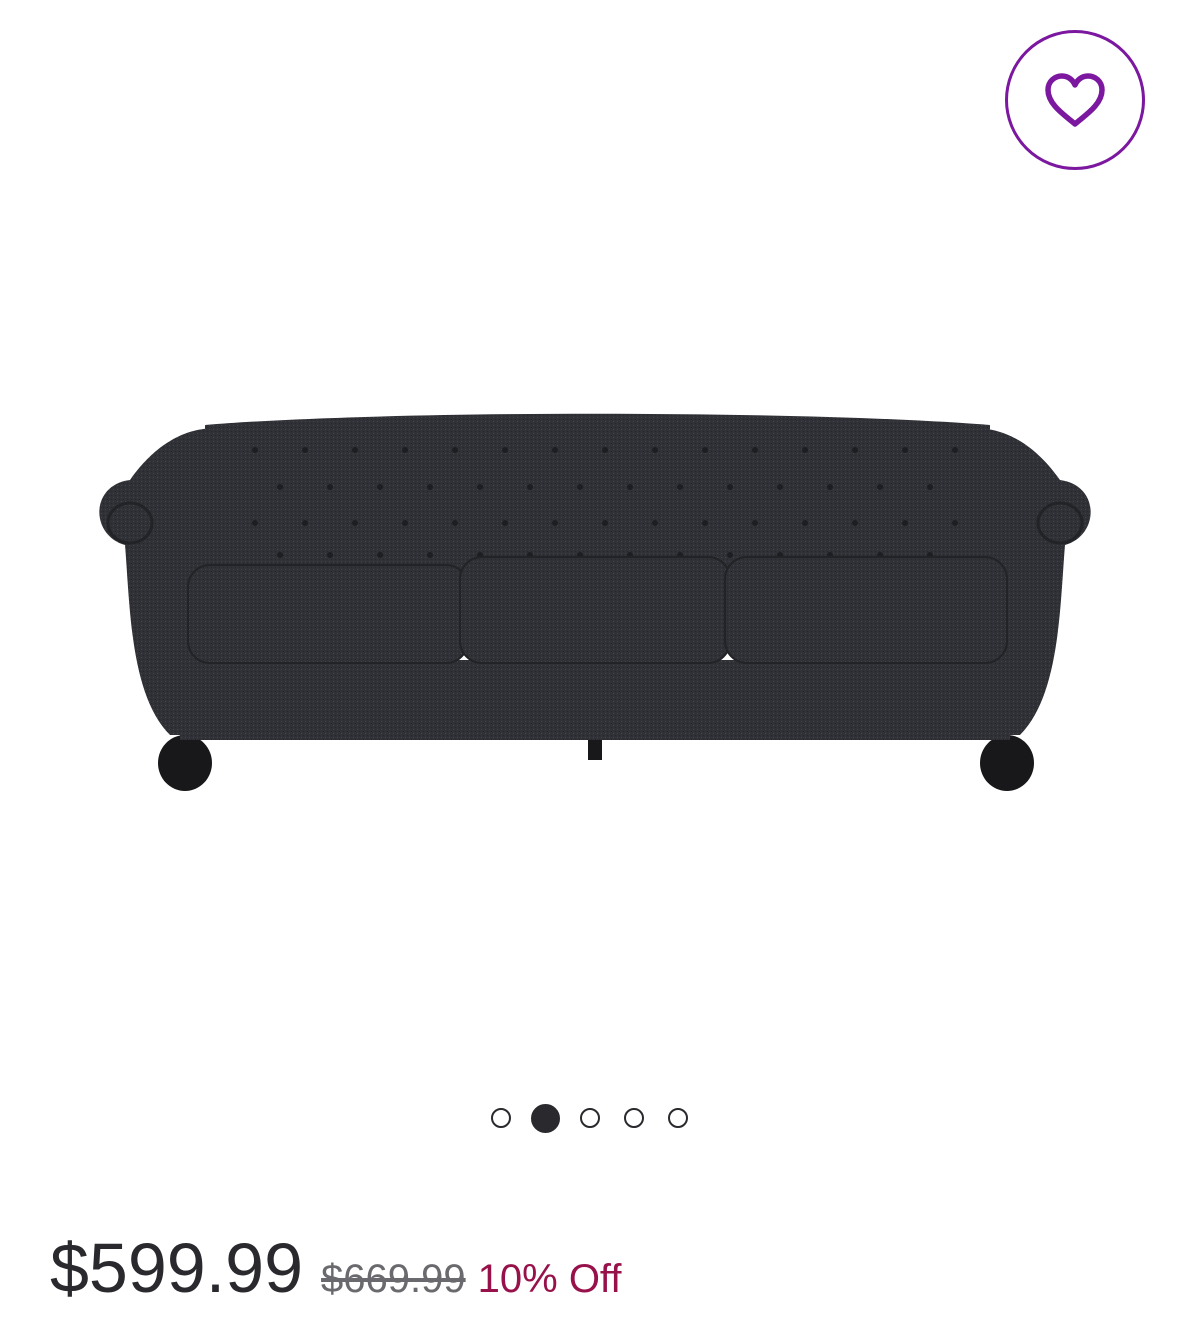 The width and height of the screenshot is (1179, 1331). I want to click on sofa-back, so click(597, 494).